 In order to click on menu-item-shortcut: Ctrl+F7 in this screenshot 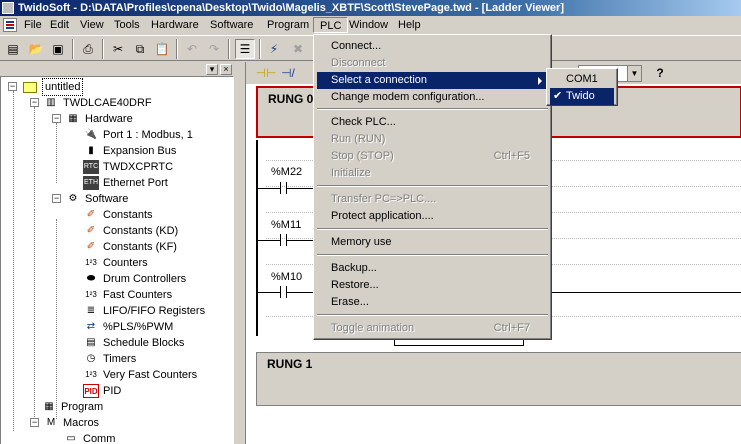, I will do `click(511, 328)`.